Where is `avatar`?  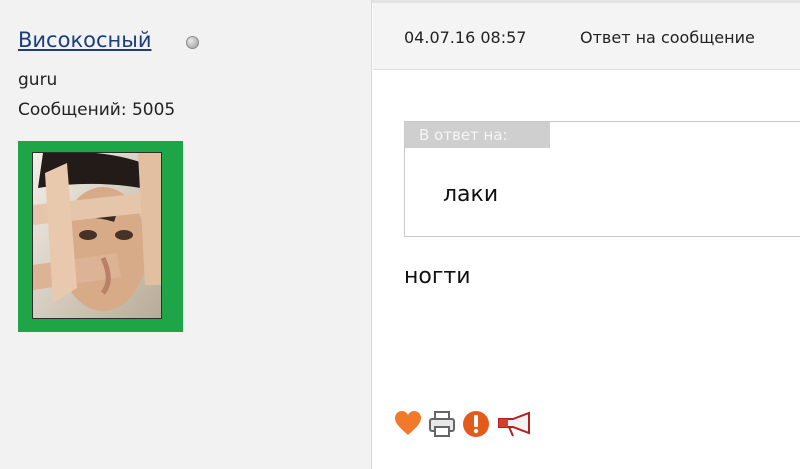
avatar is located at coordinates (97, 235).